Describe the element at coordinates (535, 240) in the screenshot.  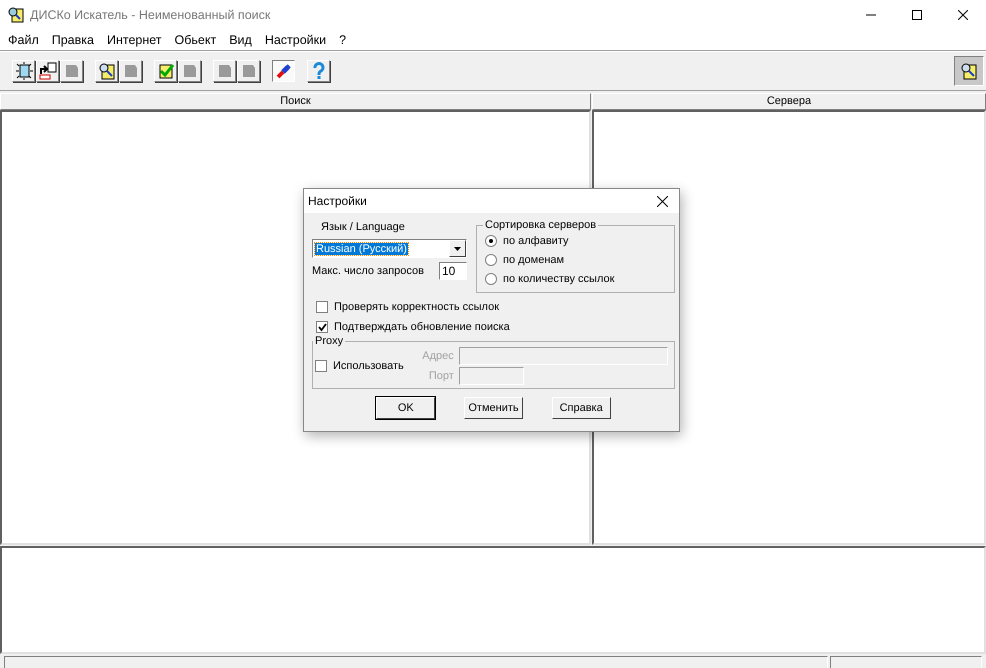
I see `option-label: по алфавиту` at that location.